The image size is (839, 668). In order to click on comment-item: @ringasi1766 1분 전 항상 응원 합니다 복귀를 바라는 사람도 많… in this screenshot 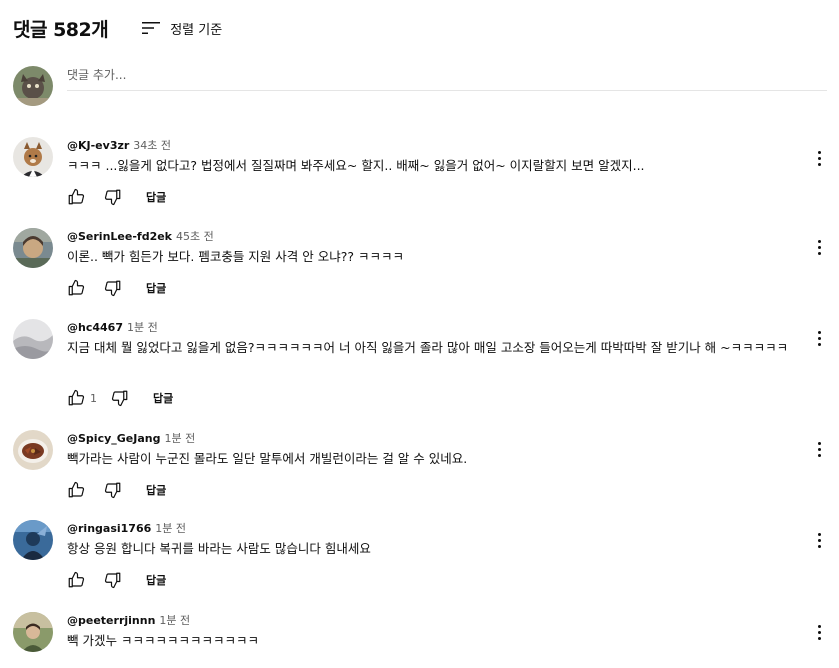, I will do `click(420, 555)`.